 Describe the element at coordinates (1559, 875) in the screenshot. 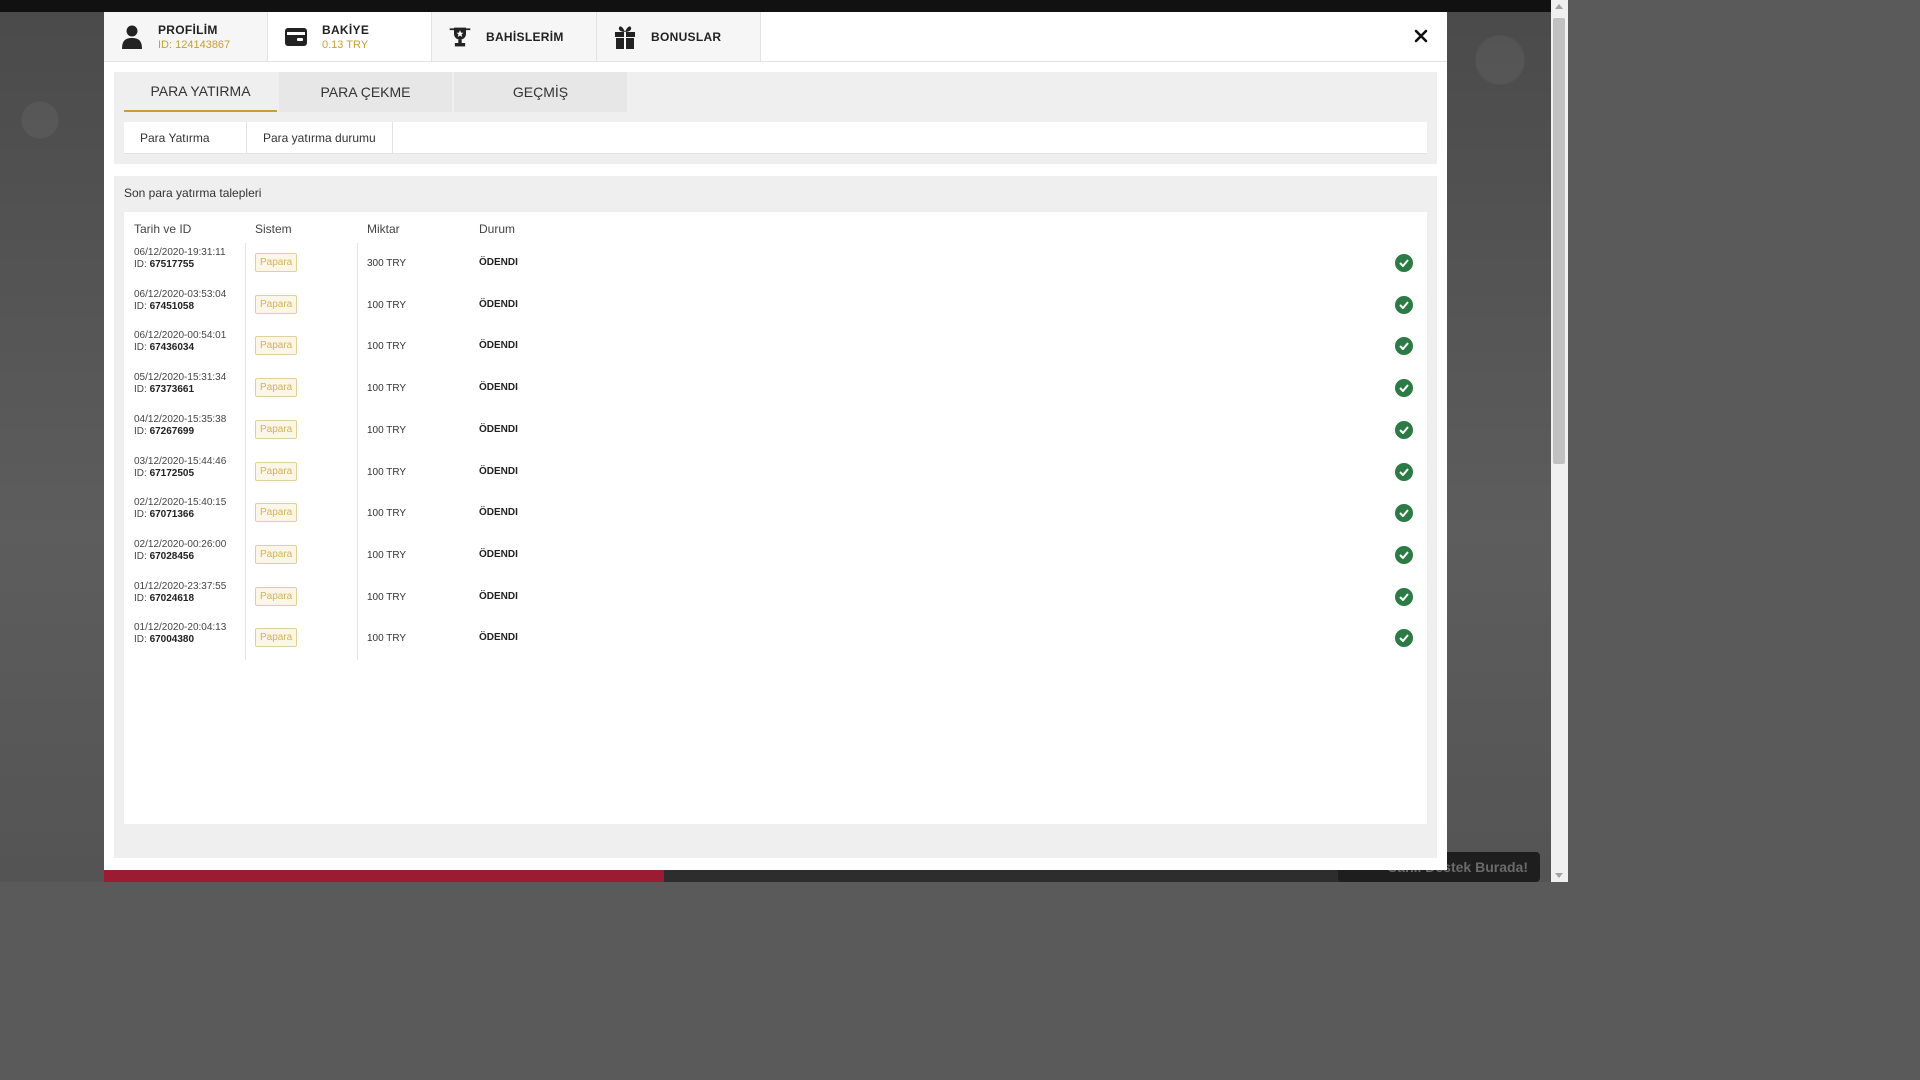

I see `scroll-down-icon` at that location.